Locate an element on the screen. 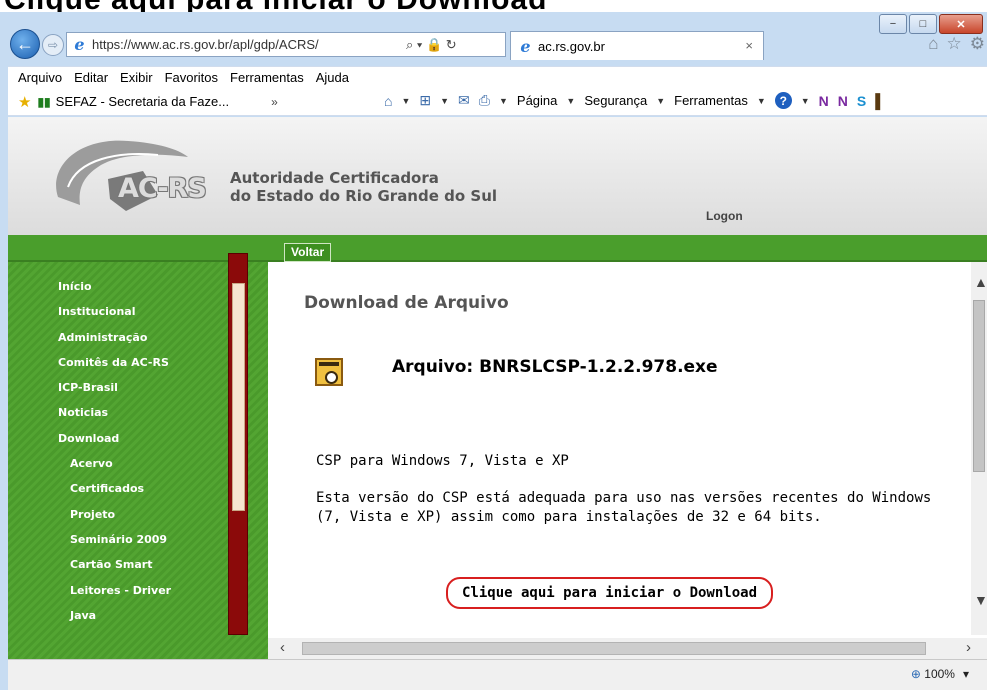 The image size is (987, 690). skype-icon: S is located at coordinates (861, 101).